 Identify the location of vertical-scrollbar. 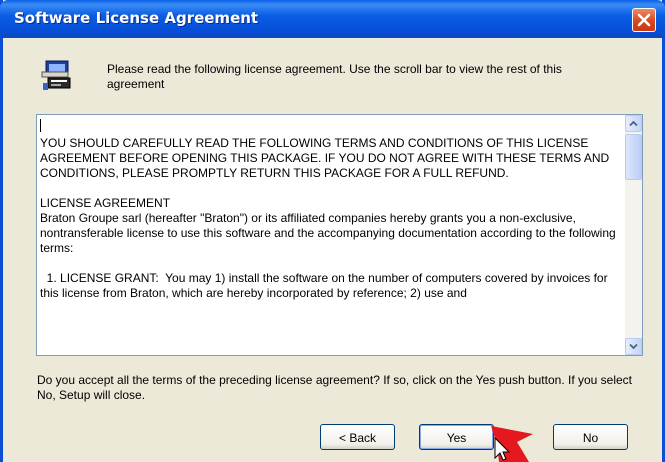
(633, 235).